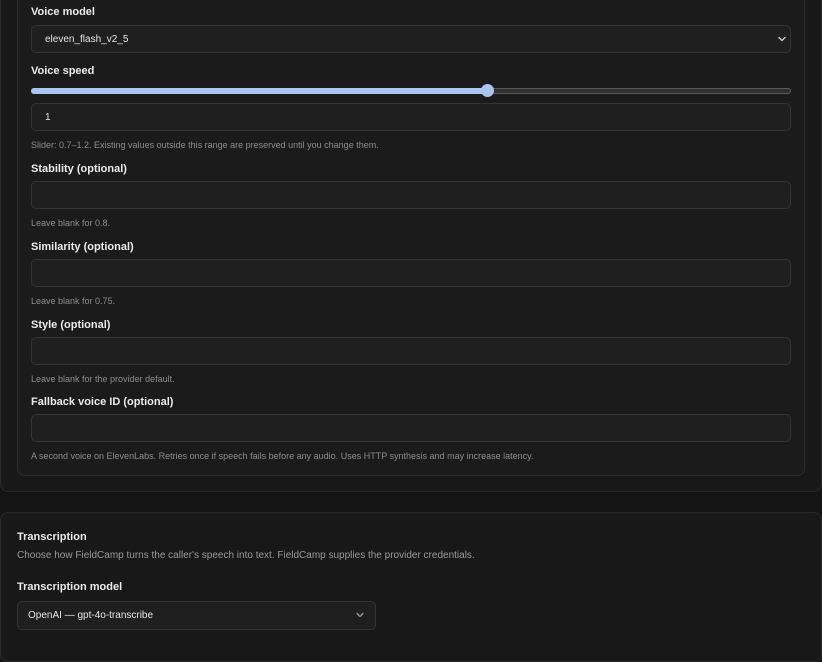  I want to click on voice-model-selected-value: eleven_flash_v2_5, so click(87, 39).